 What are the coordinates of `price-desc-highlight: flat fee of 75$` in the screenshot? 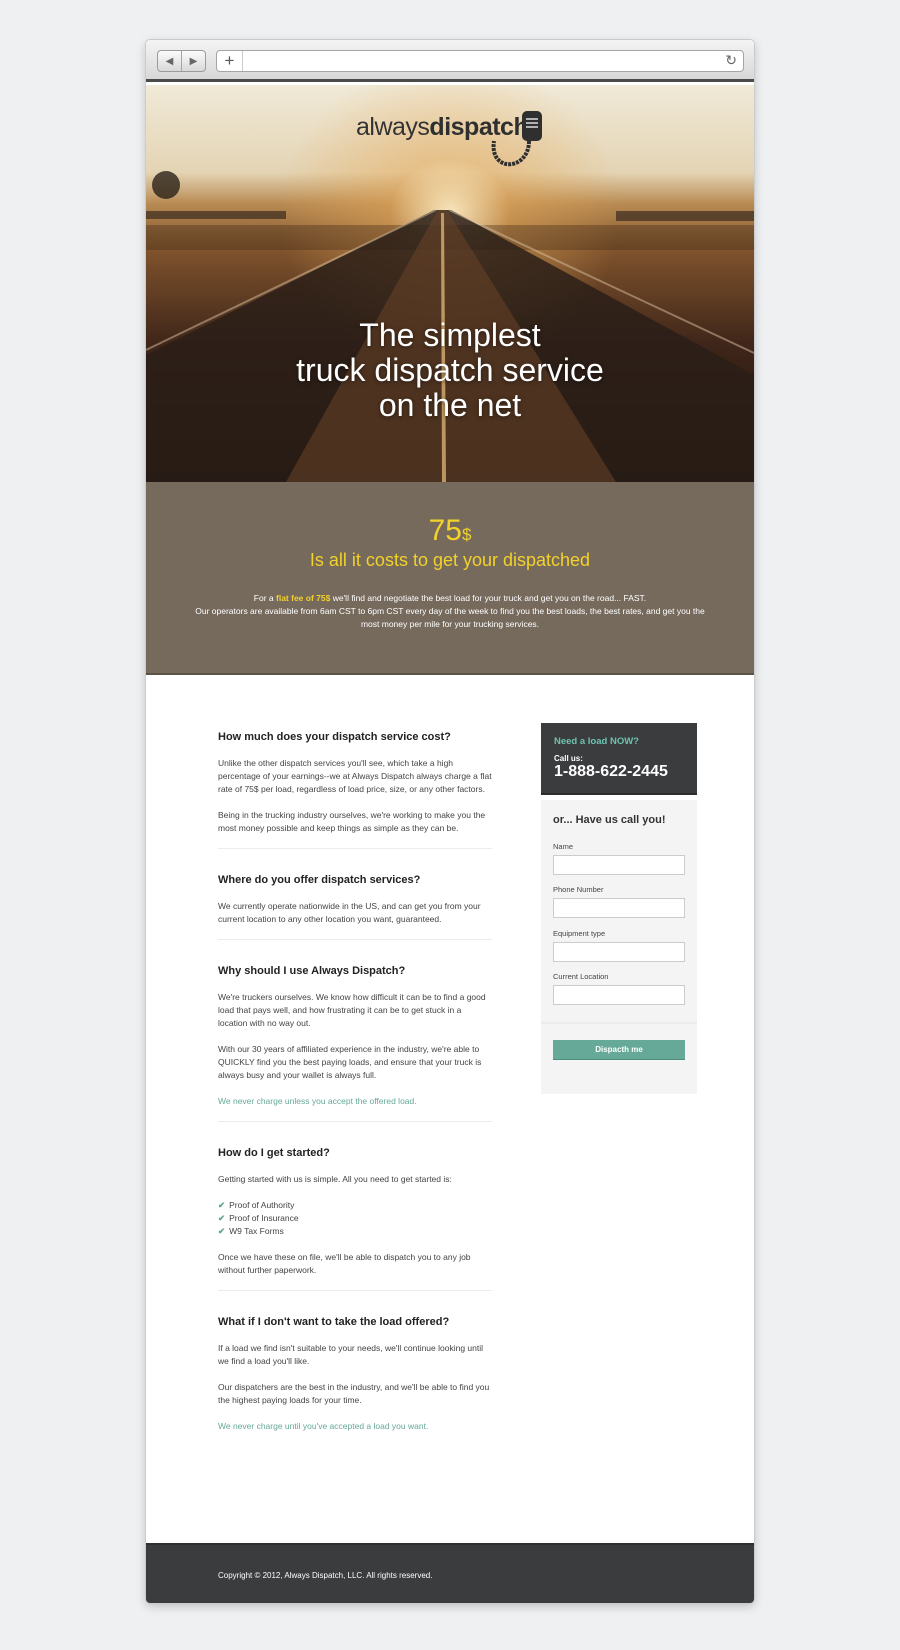 It's located at (303, 598).